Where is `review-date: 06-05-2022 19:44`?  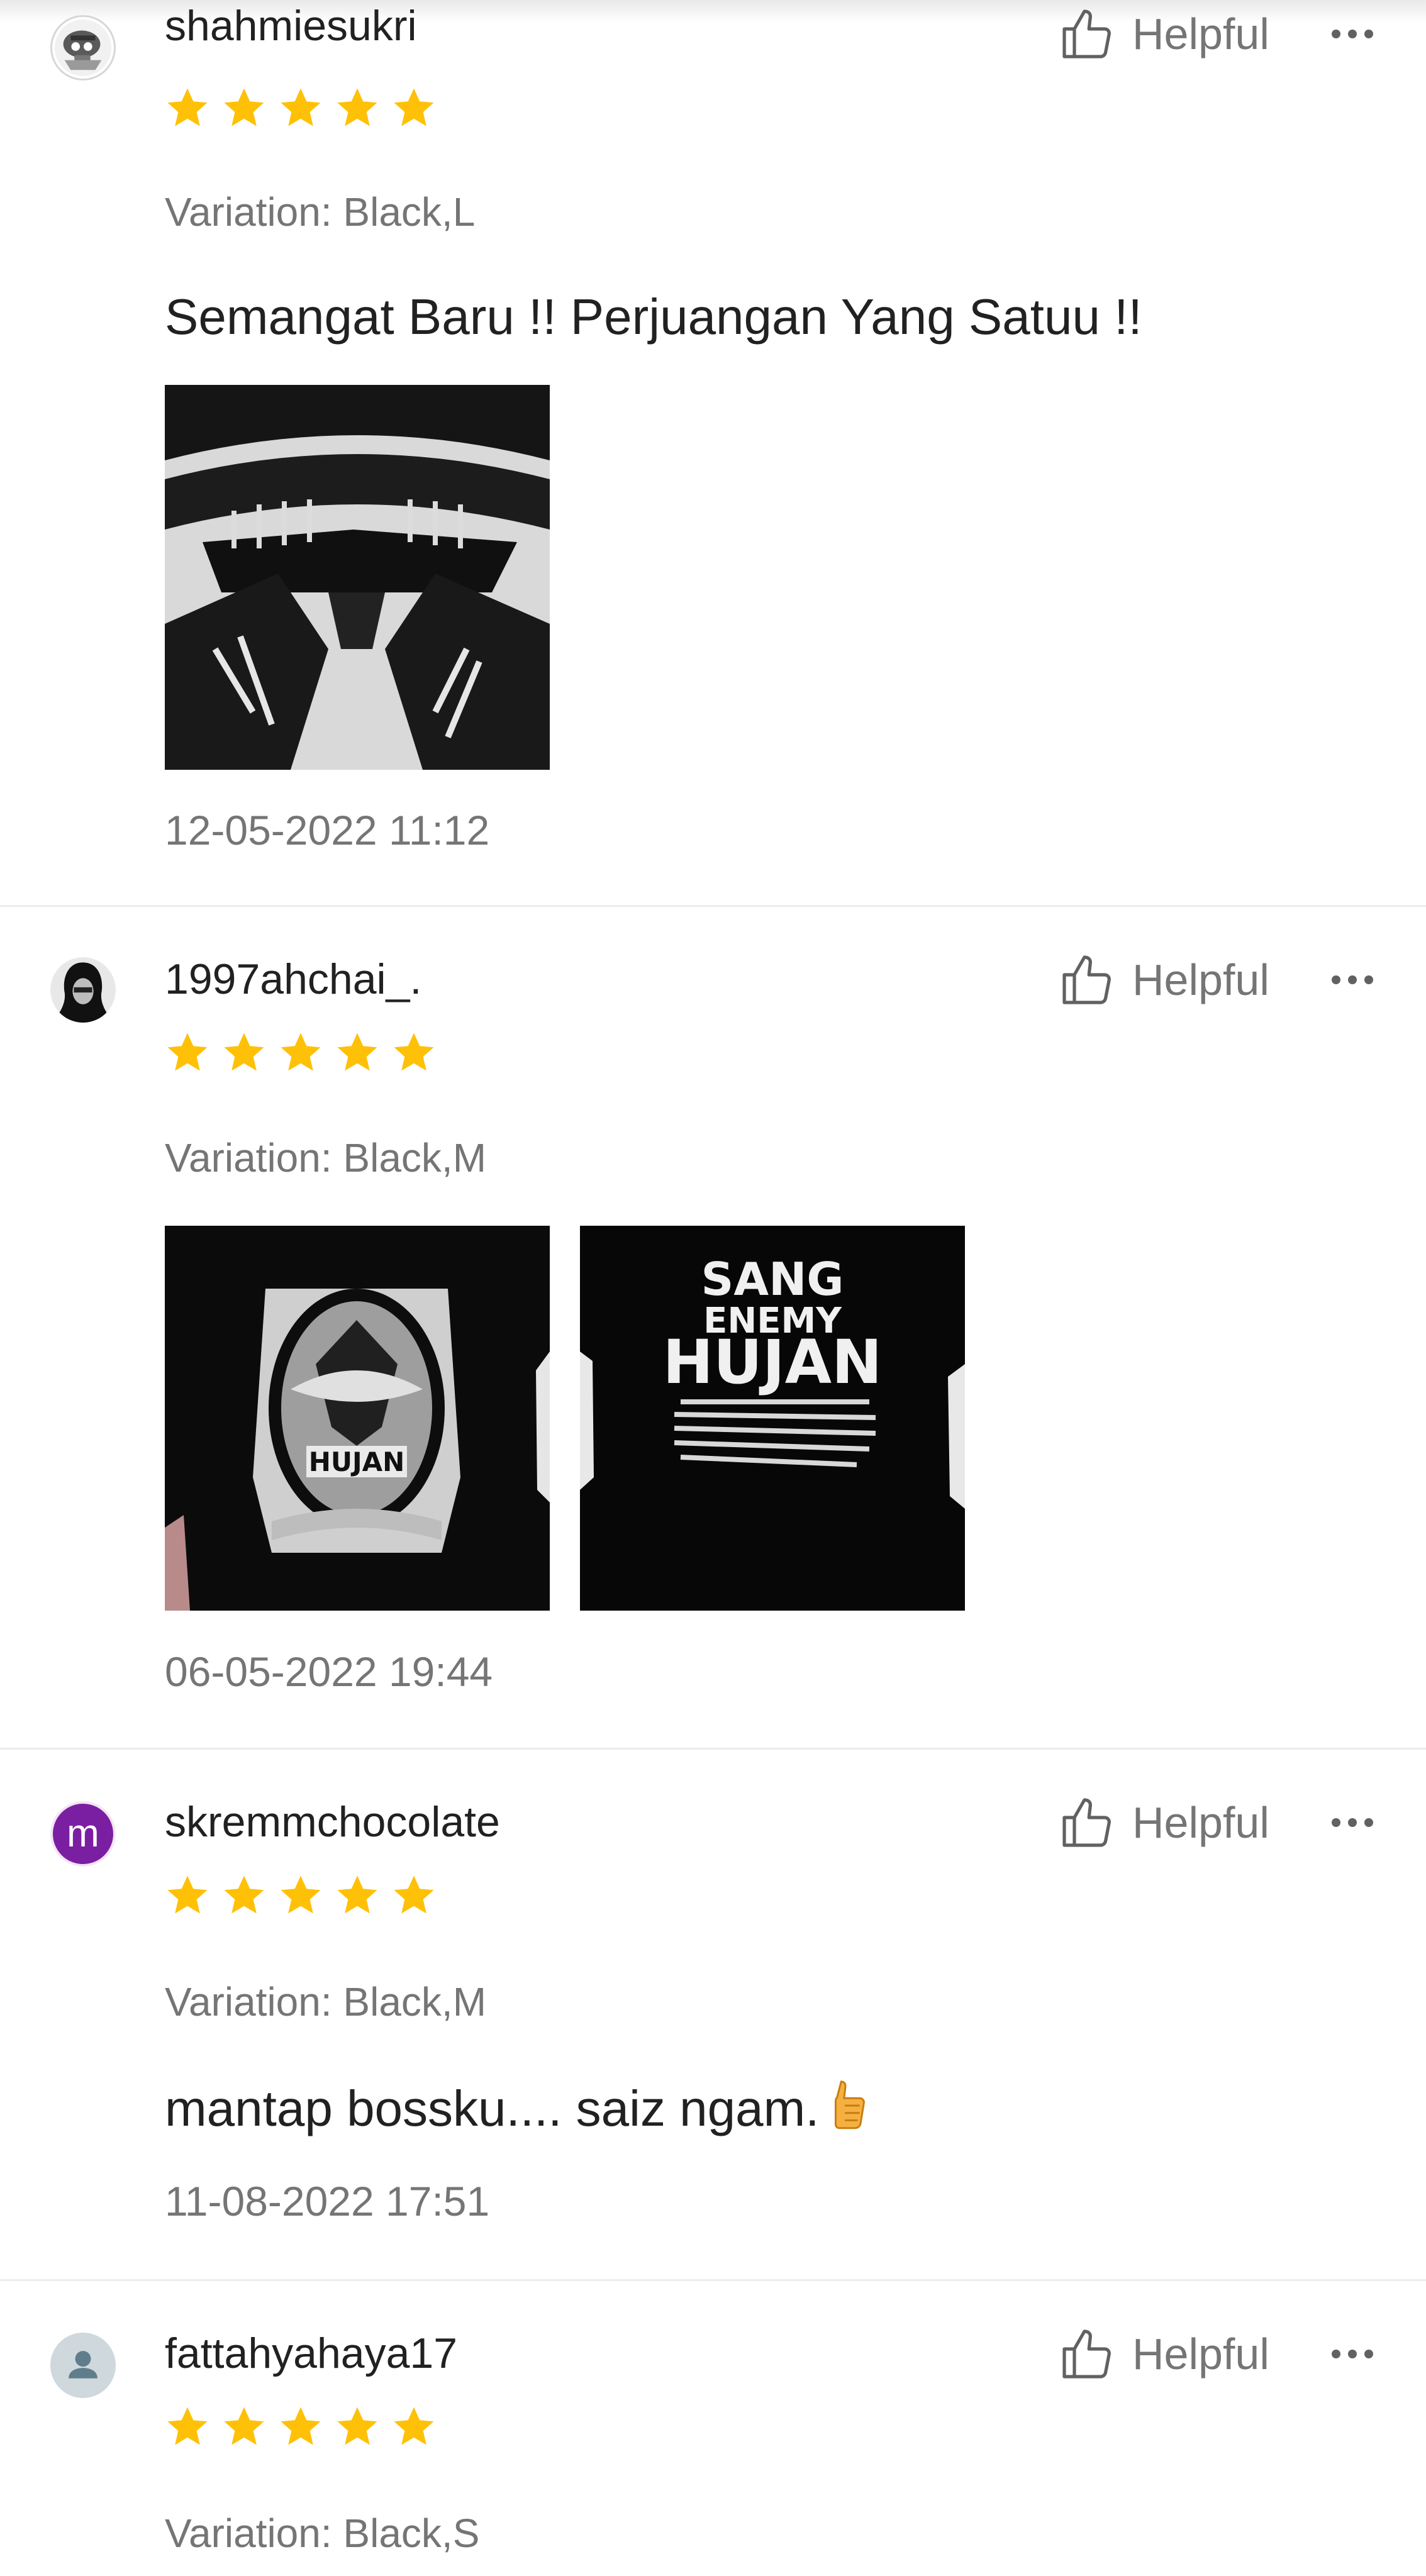 review-date: 06-05-2022 19:44 is located at coordinates (329, 1671).